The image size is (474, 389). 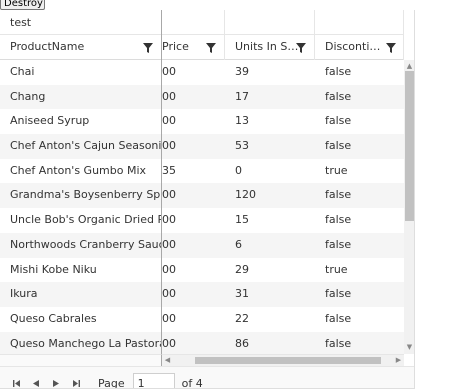 I want to click on page-label: Page, so click(x=111, y=382).